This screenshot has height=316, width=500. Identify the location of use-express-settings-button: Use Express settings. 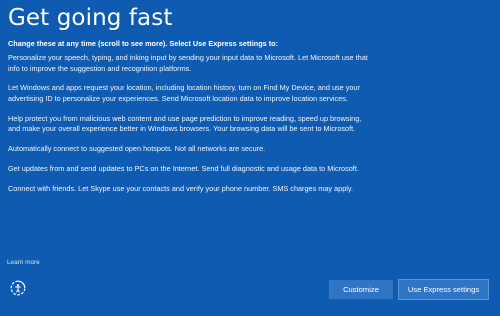
(443, 289).